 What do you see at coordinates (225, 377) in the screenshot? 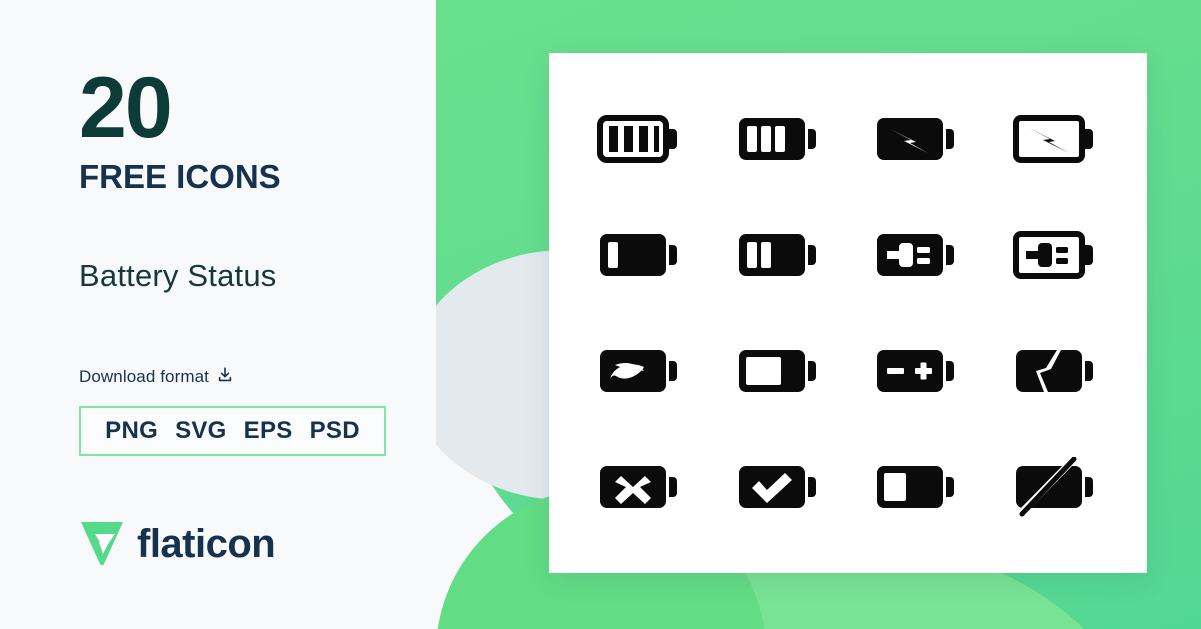
I see `download-icon` at bounding box center [225, 377].